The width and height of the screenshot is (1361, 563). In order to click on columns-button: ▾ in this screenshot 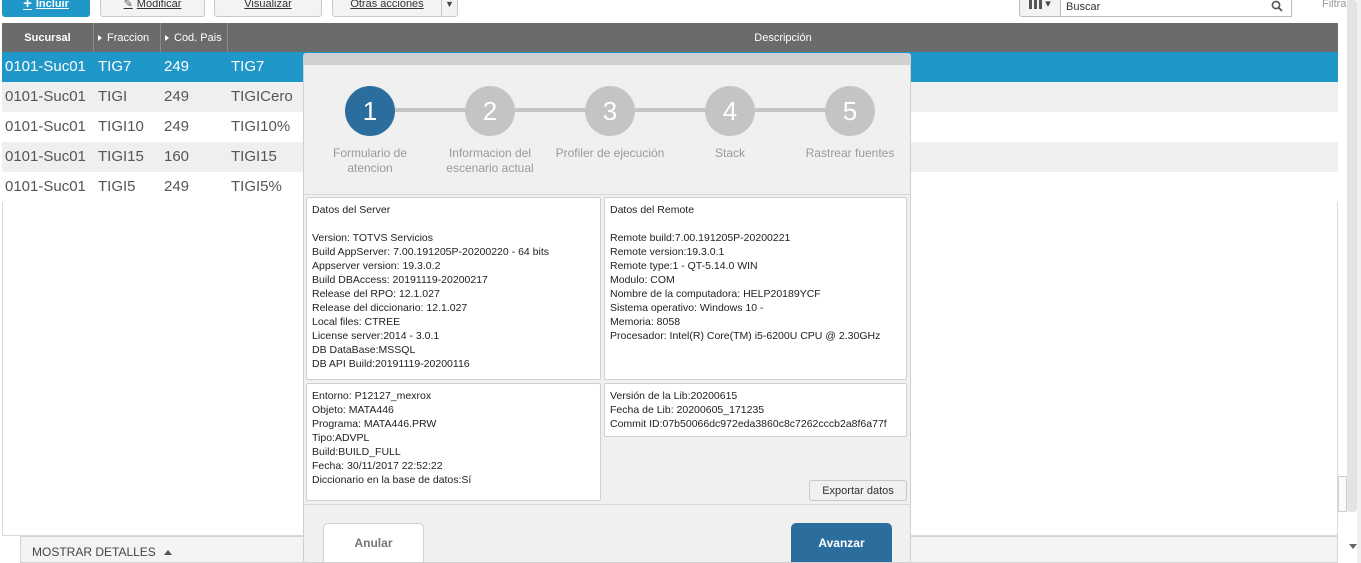, I will do `click(1040, 8)`.